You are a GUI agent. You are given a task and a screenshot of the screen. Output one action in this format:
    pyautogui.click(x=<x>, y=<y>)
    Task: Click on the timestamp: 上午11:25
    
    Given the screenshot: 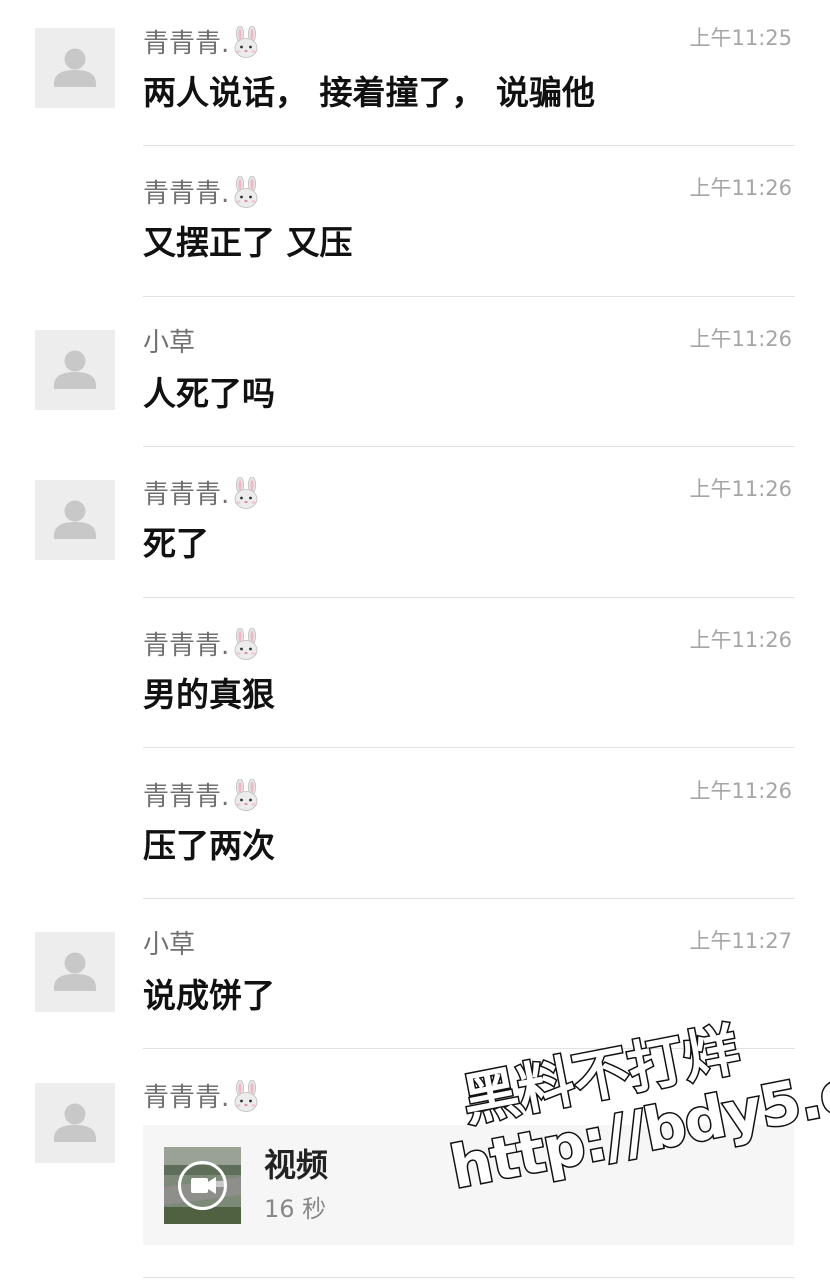 What is the action you would take?
    pyautogui.click(x=740, y=38)
    